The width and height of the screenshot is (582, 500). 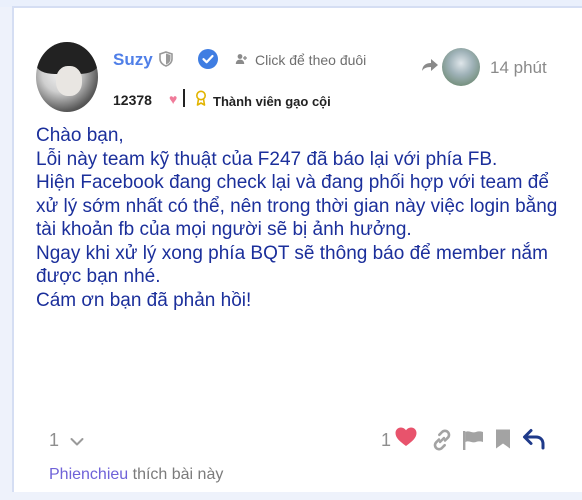 I want to click on likers-summary: Phienchieu thích bài này, so click(x=136, y=475).